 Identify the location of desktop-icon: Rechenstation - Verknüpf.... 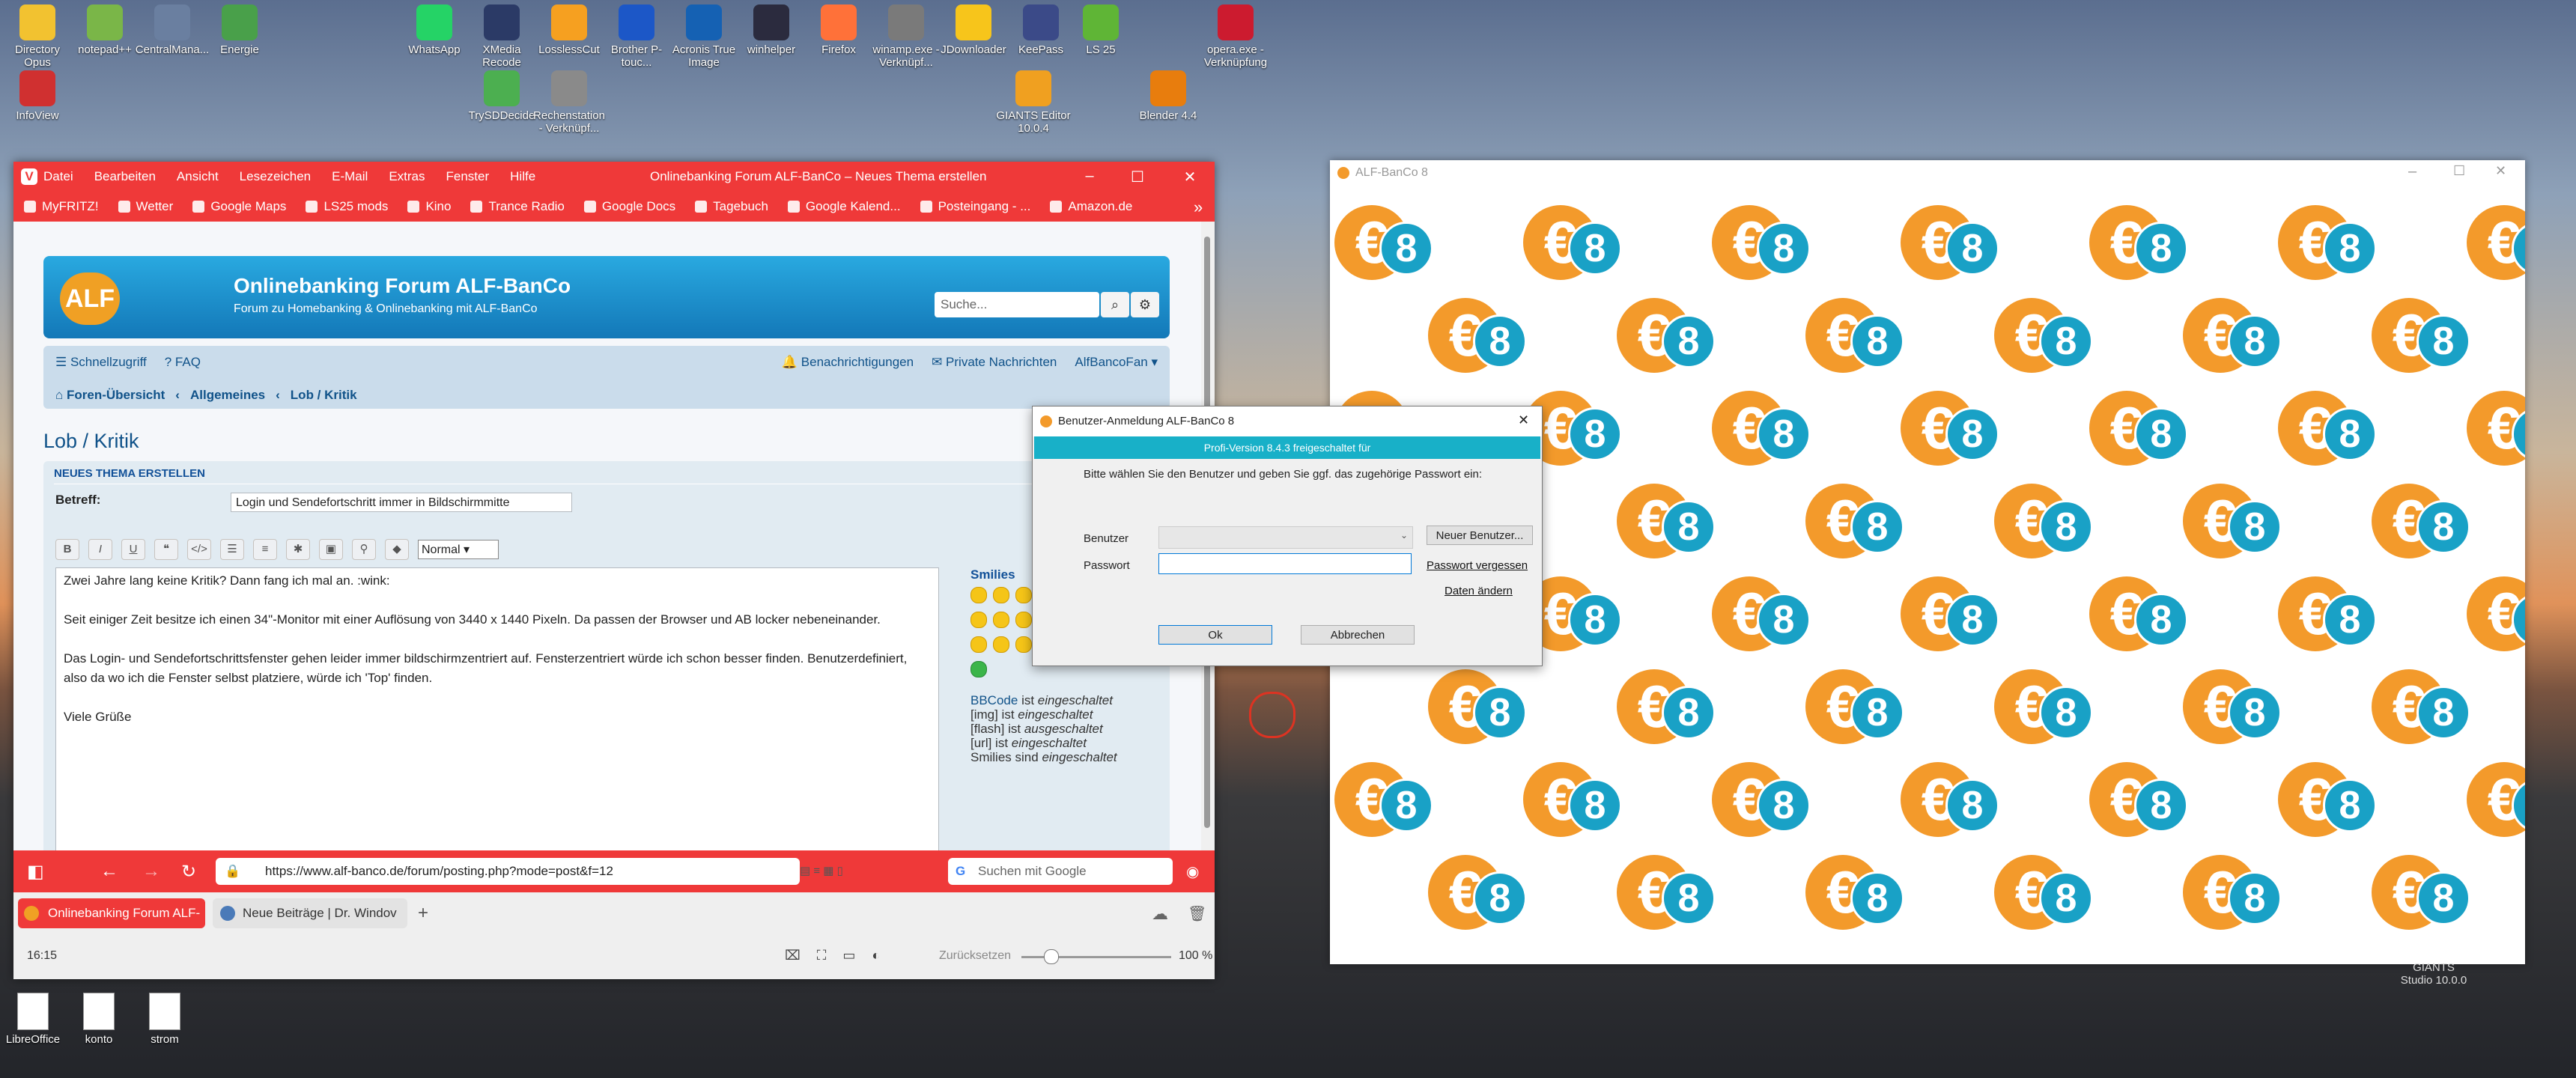
(569, 100).